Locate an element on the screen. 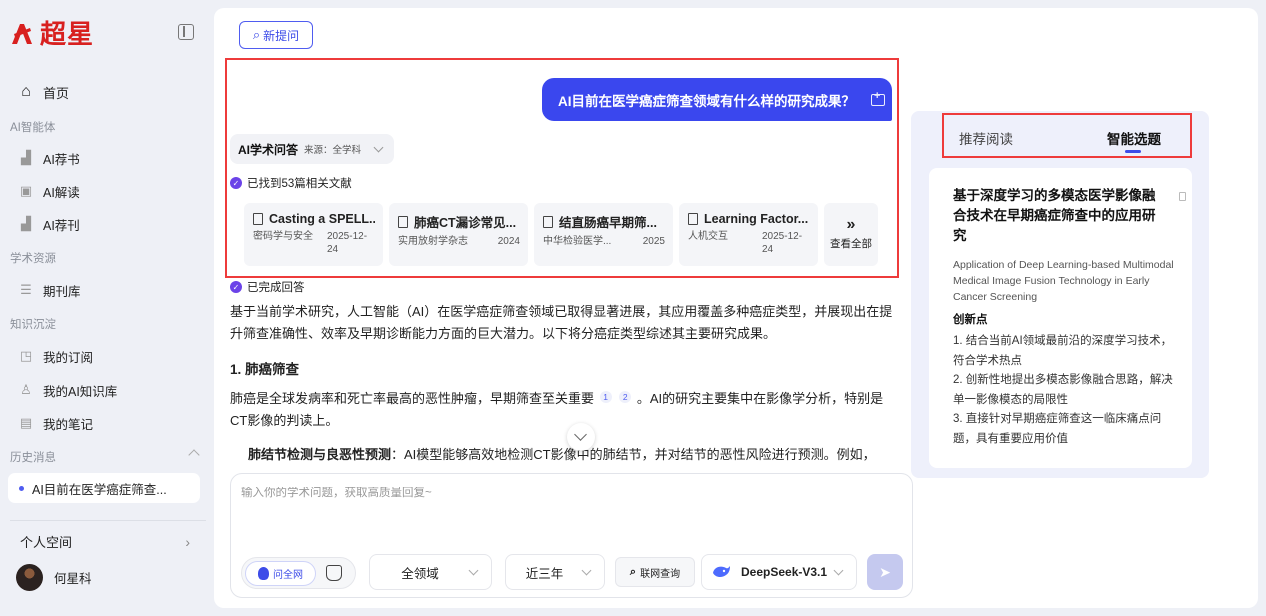  tab-smart-topic: 智能选题 is located at coordinates (1134, 138).